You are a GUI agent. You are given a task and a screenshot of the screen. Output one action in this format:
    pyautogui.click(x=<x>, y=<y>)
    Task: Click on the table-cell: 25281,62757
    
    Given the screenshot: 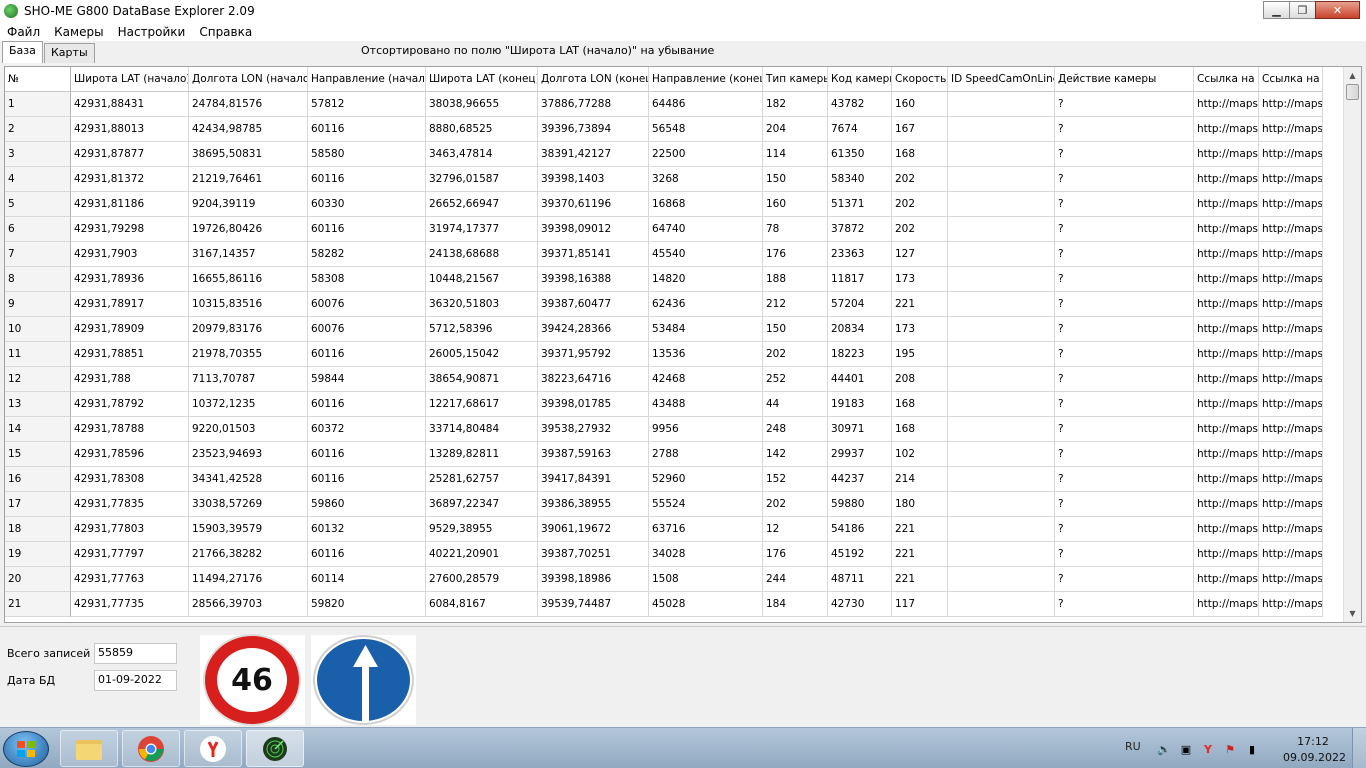 What is the action you would take?
    pyautogui.click(x=482, y=479)
    